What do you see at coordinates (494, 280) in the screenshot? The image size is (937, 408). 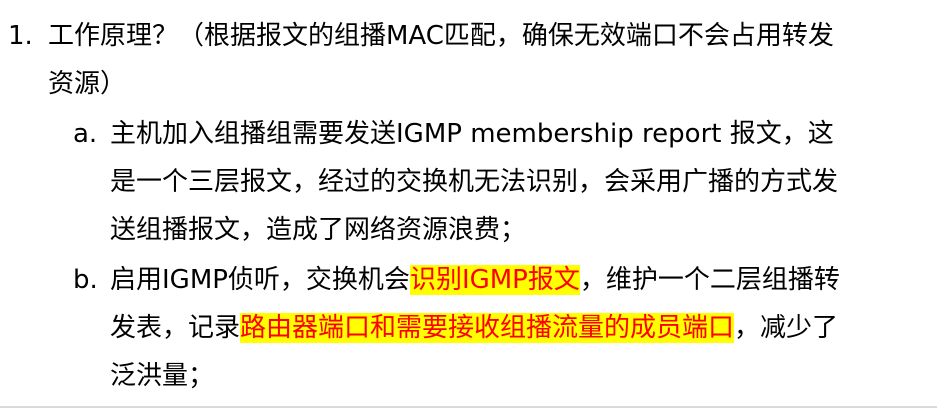 I see `highlight-identify-igmp: 识别IGMP报文` at bounding box center [494, 280].